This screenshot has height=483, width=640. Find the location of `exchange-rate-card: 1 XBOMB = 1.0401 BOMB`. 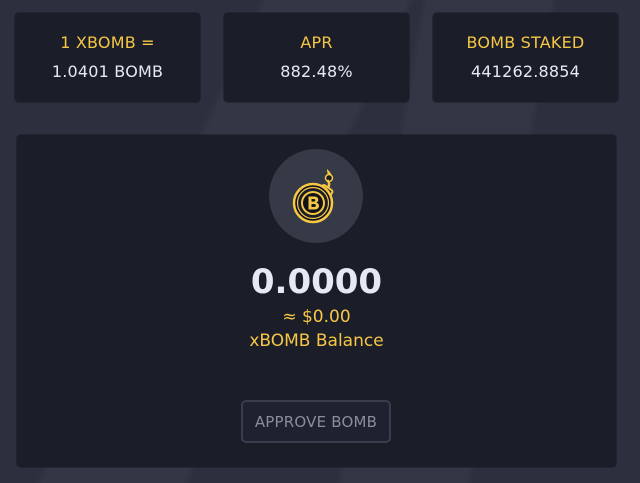

exchange-rate-card: 1 XBOMB = 1.0401 BOMB is located at coordinates (107, 57).